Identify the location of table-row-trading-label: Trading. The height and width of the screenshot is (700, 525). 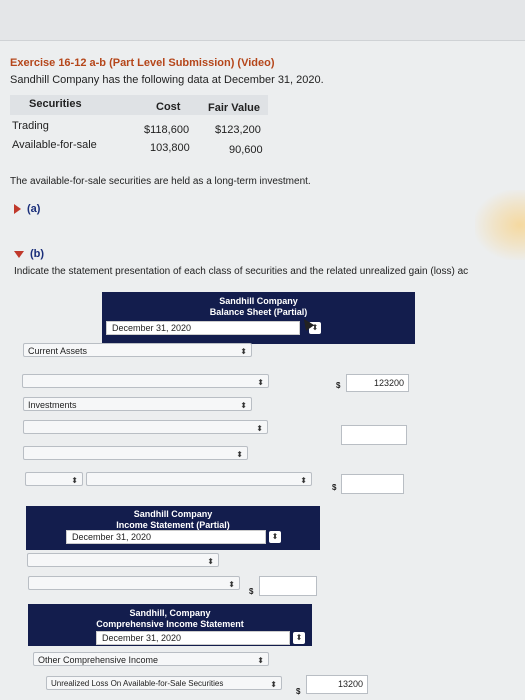
(30, 126).